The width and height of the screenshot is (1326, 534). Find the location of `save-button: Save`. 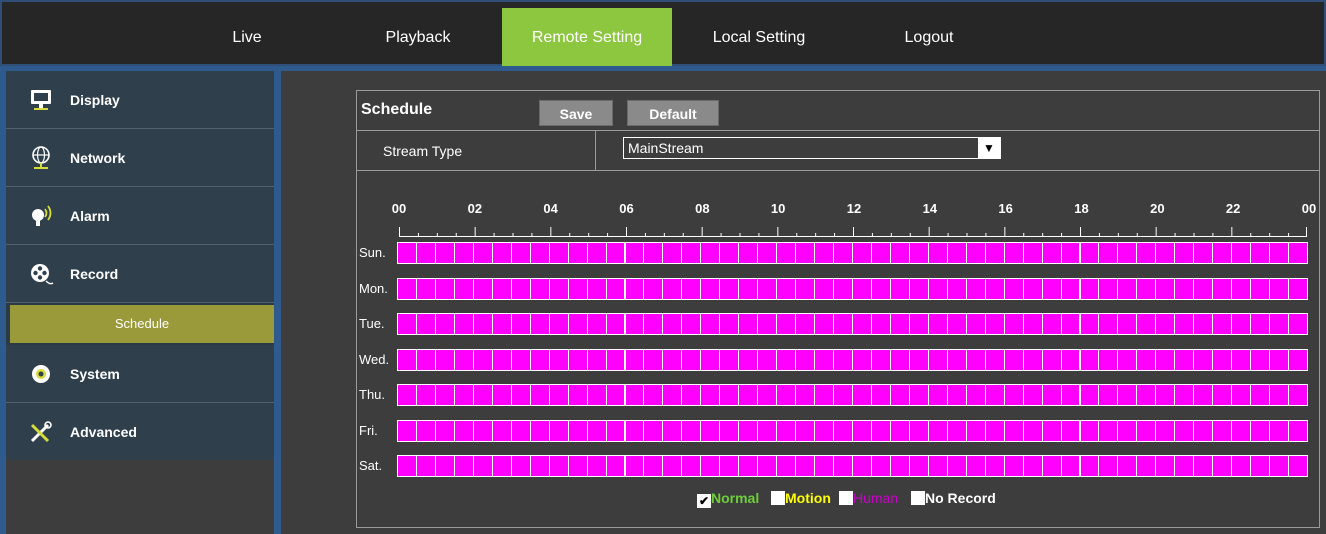

save-button: Save is located at coordinates (576, 113).